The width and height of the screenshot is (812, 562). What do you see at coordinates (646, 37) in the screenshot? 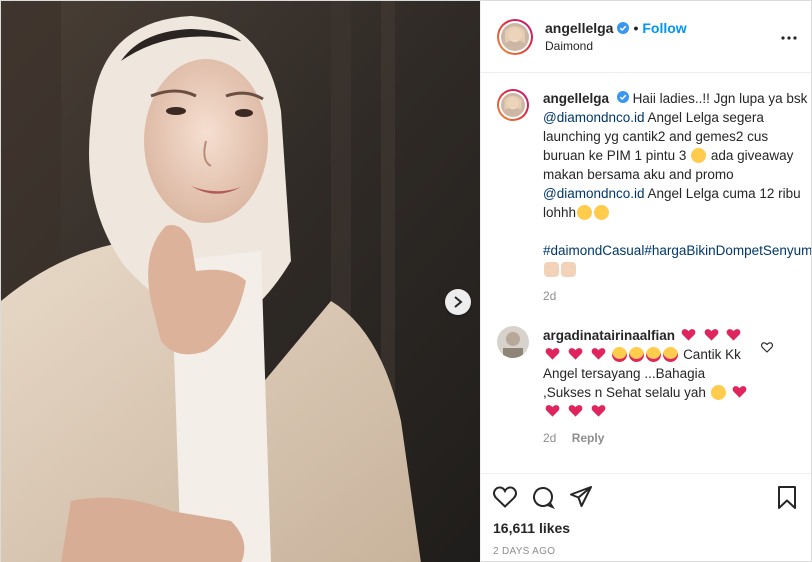
I see `post-header: angellelga • Follow Daimond` at bounding box center [646, 37].